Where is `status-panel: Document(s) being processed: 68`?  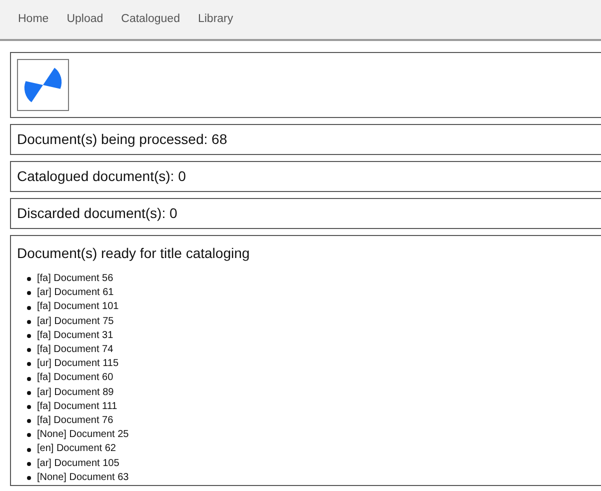 status-panel: Document(s) being processed: 68 is located at coordinates (305, 139).